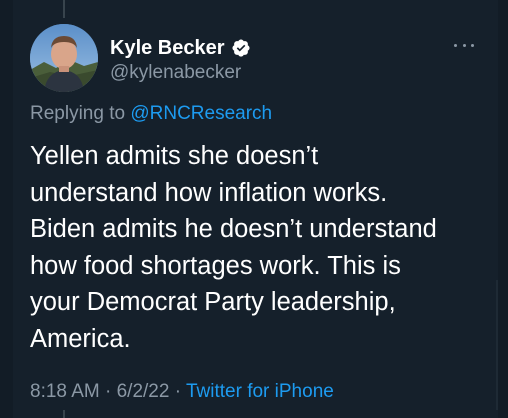 The width and height of the screenshot is (508, 418). I want to click on avatar, so click(64, 58).